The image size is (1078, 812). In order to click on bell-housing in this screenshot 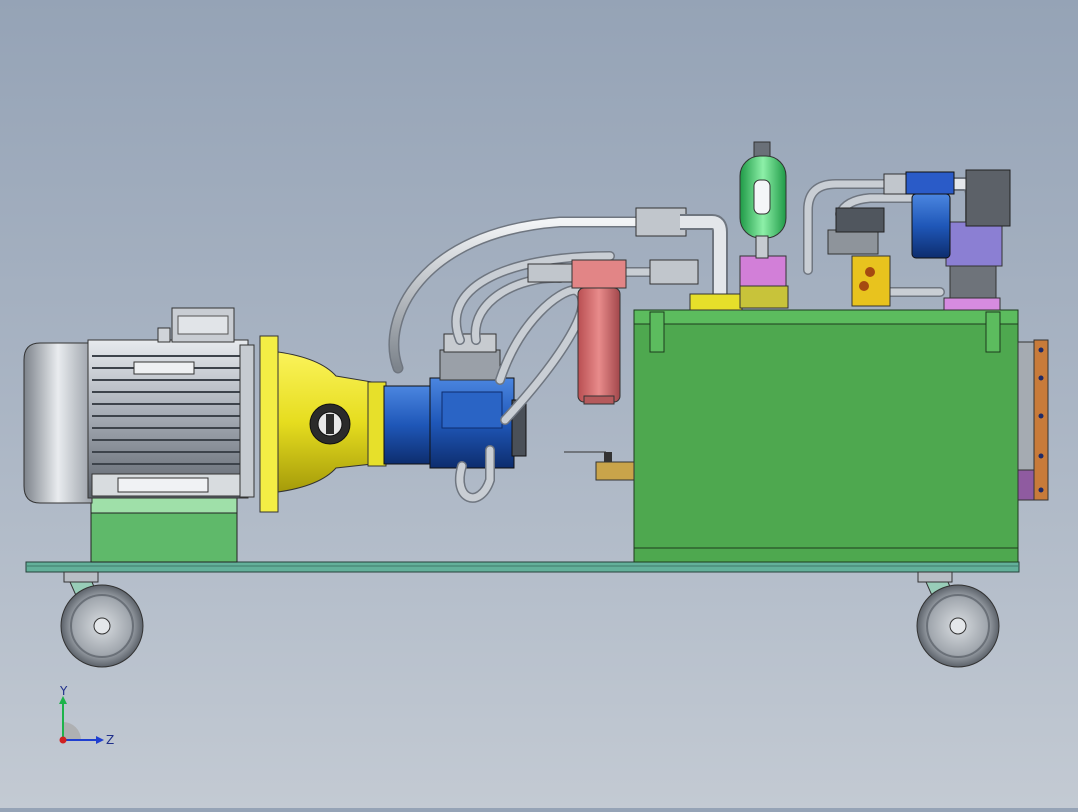, I will do `click(316, 424)`.